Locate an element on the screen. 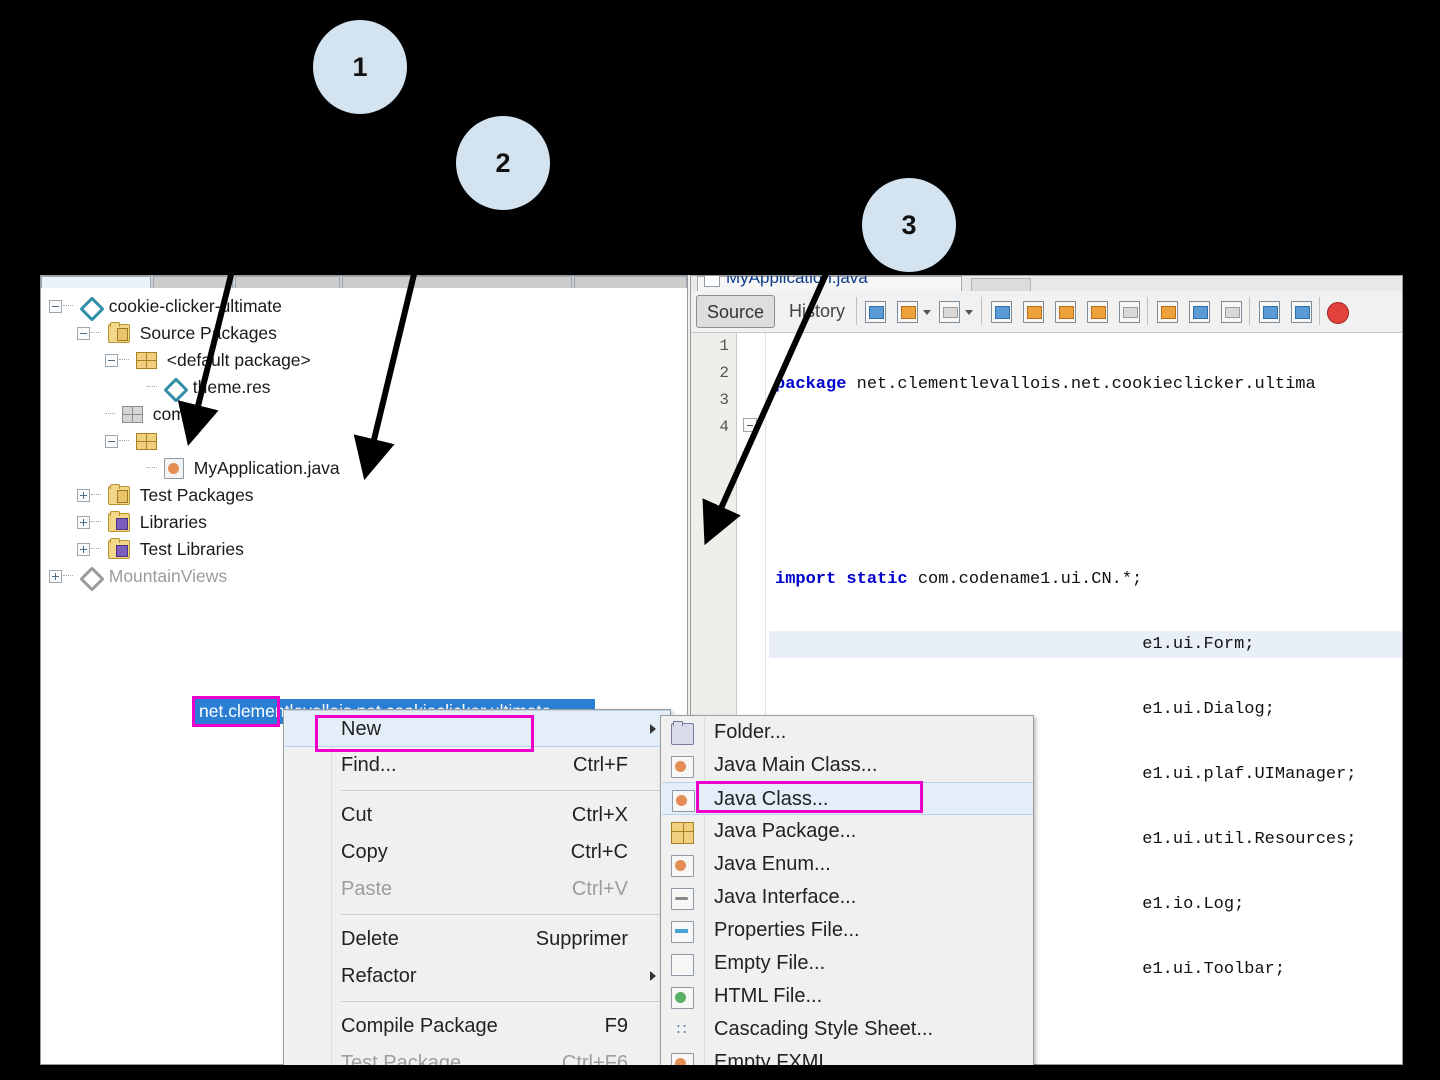 The width and height of the screenshot is (1440, 1080). tree-node-myapplication: MyApplication.java is located at coordinates (367, 467).